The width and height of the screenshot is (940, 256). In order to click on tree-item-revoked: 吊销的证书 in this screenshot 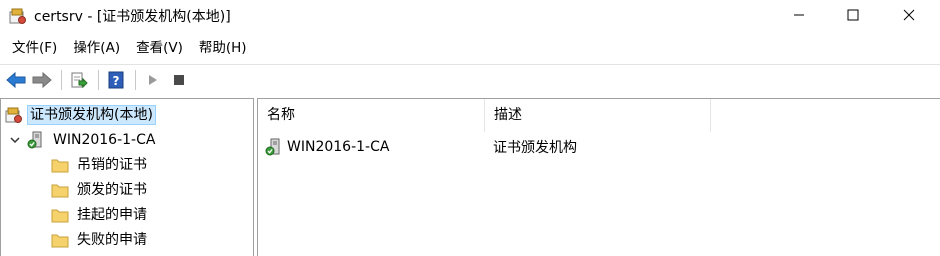, I will do `click(101, 165)`.